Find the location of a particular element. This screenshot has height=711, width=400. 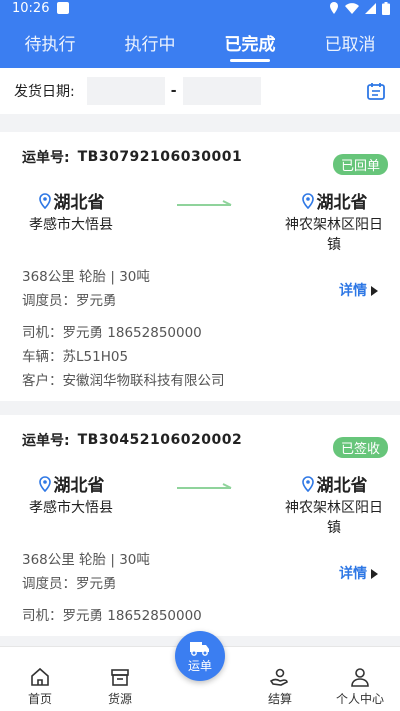

waybill-number: TB30792106030001 is located at coordinates (160, 157).